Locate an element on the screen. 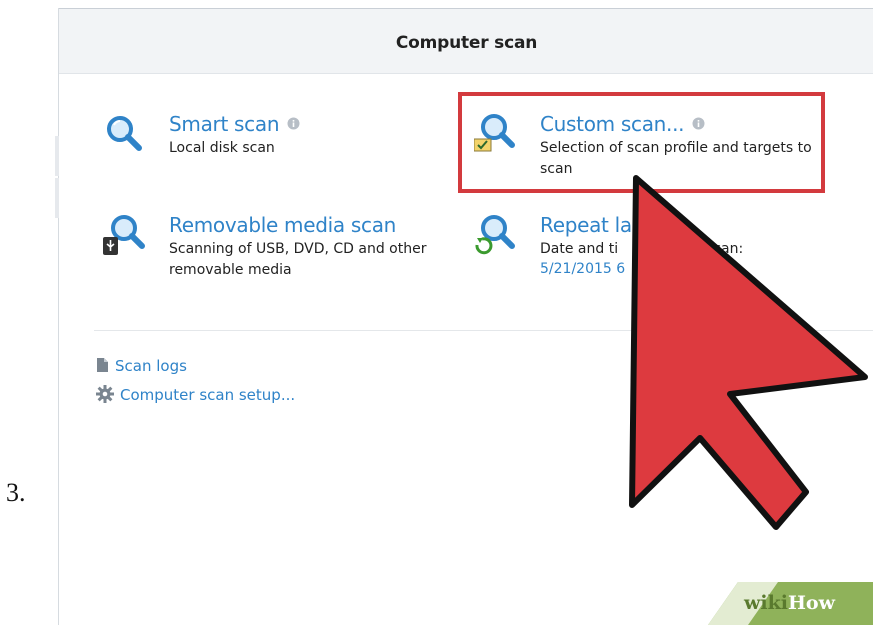  document-icon is located at coordinates (102, 365).